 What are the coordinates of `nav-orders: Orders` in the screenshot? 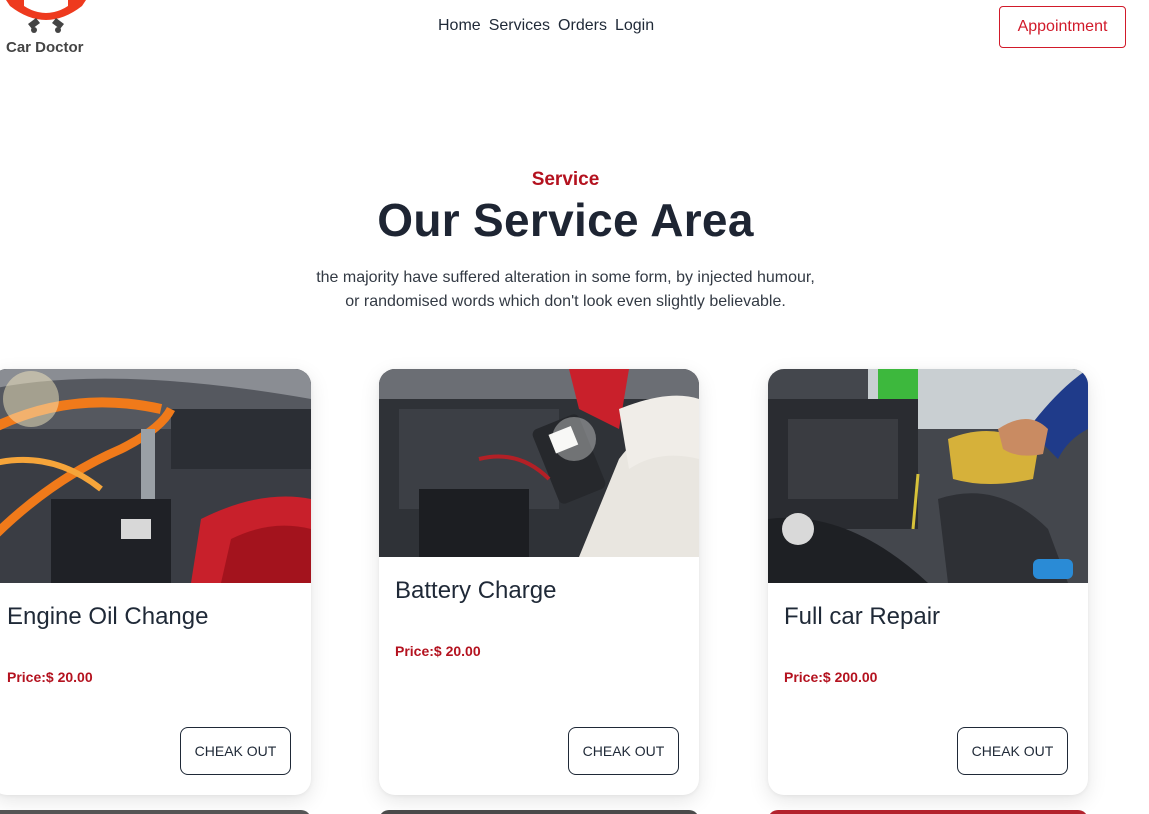 It's located at (582, 26).